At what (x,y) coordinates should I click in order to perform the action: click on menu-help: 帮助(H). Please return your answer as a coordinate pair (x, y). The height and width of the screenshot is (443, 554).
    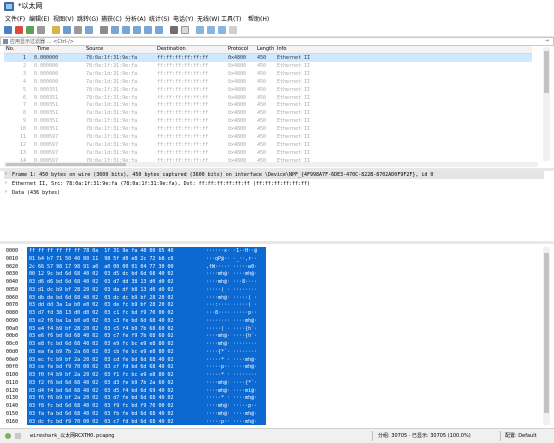
    Looking at the image, I should click on (258, 18).